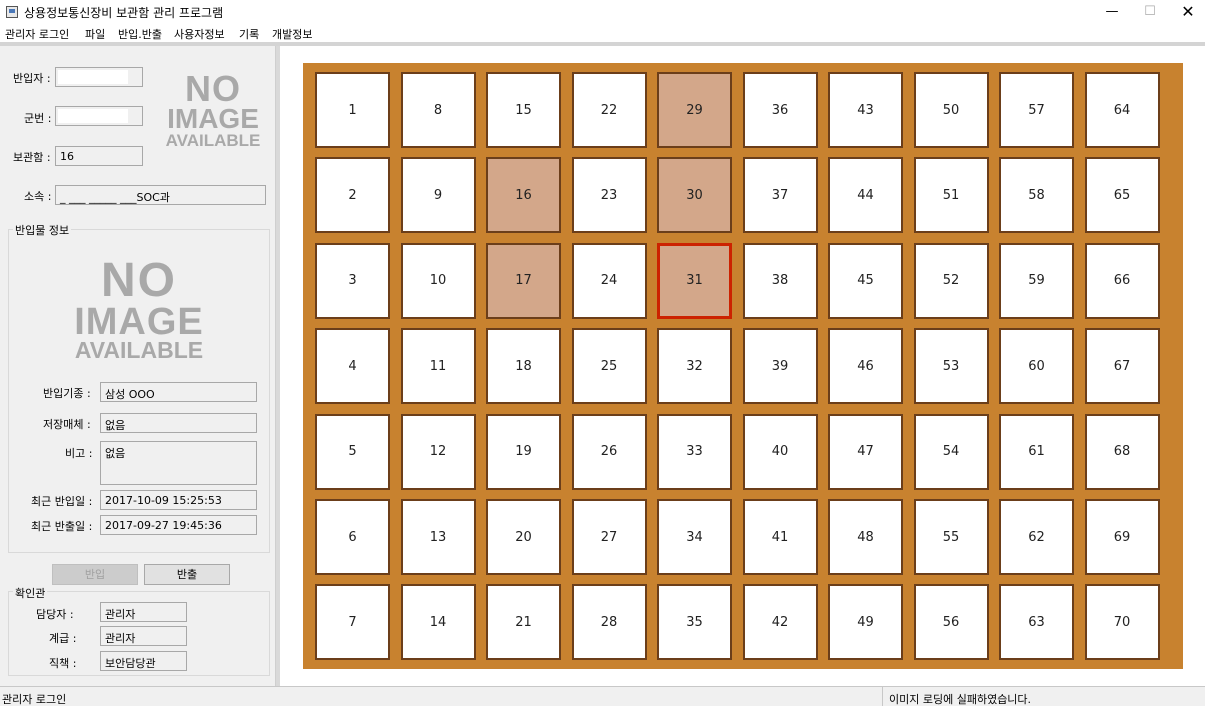 Image resolution: width=1205 pixels, height=706 pixels. Describe the element at coordinates (249, 34) in the screenshot. I see `menu-records: 기록` at that location.